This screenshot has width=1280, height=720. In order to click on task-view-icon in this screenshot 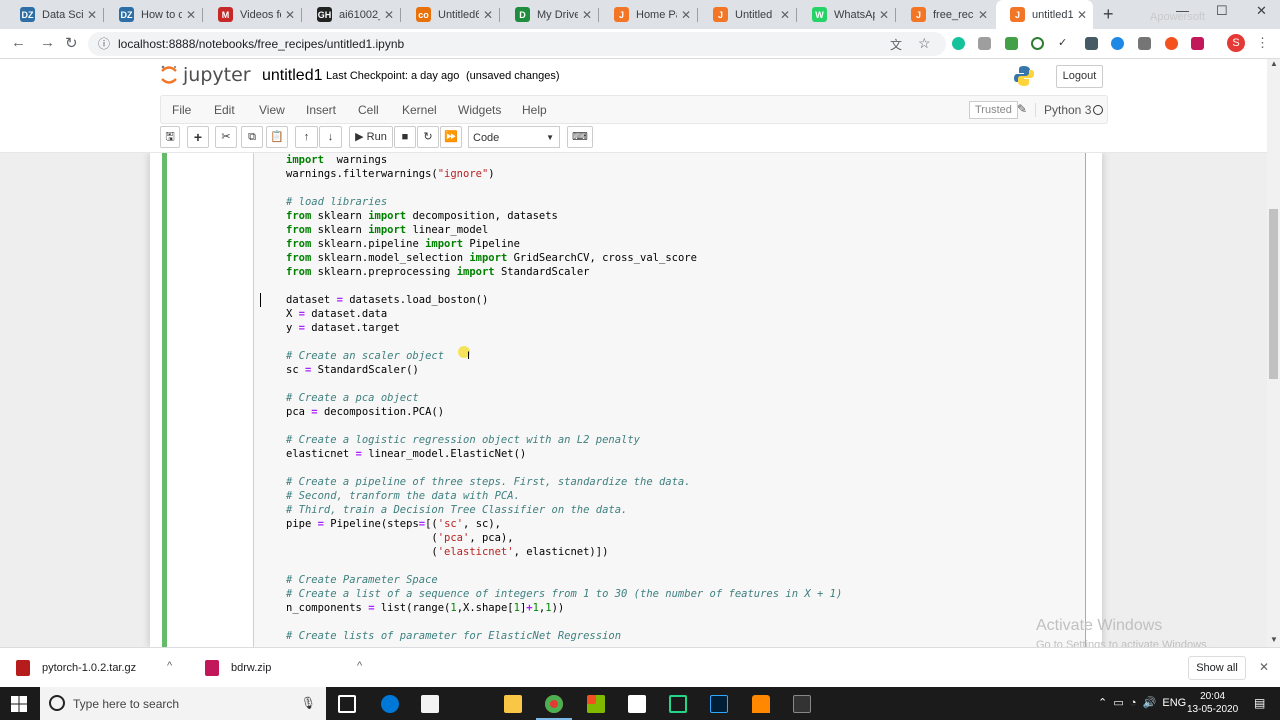, I will do `click(347, 704)`.